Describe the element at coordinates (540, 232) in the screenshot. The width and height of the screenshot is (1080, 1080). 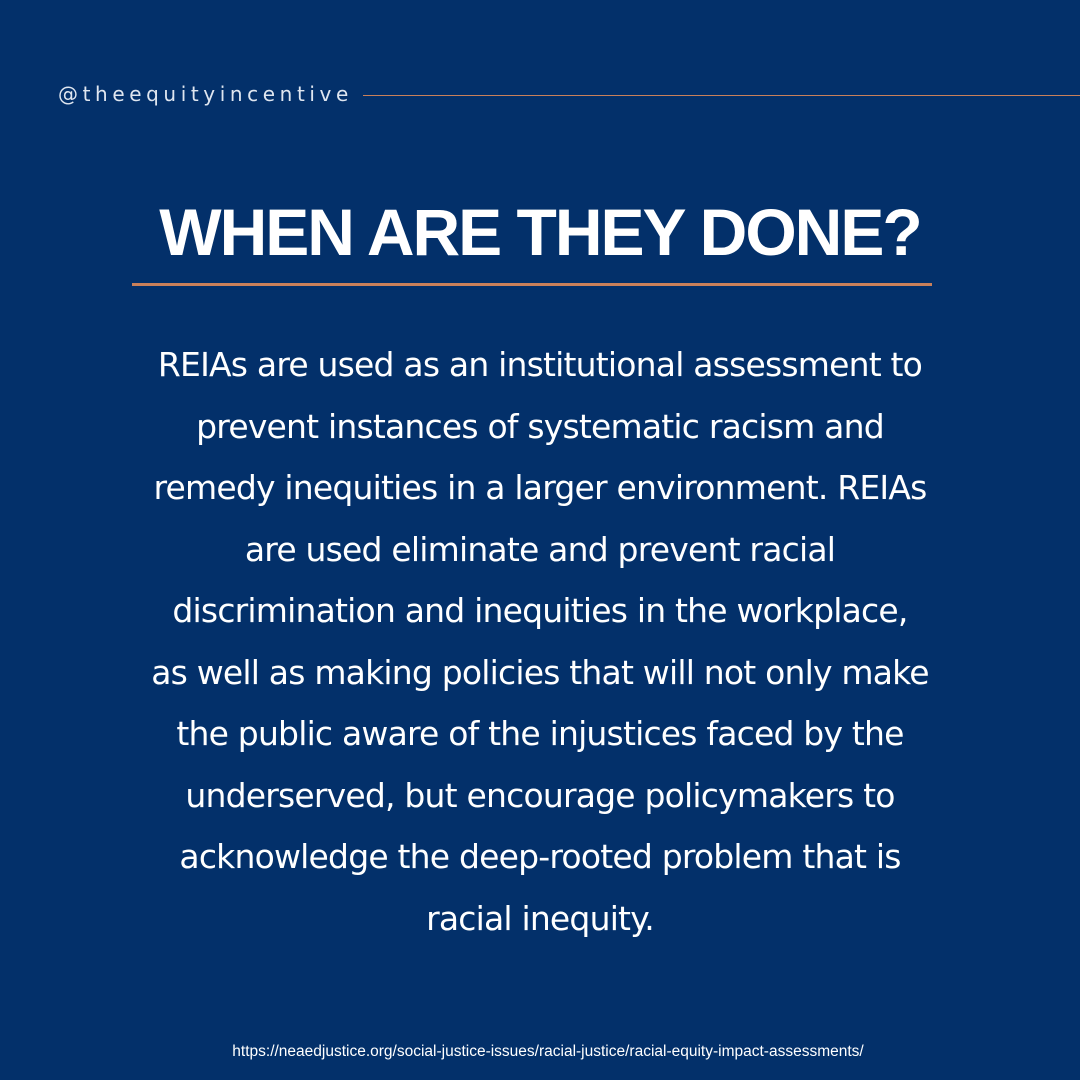
I see `page-title: WHEN ARE THEY DONE?` at that location.